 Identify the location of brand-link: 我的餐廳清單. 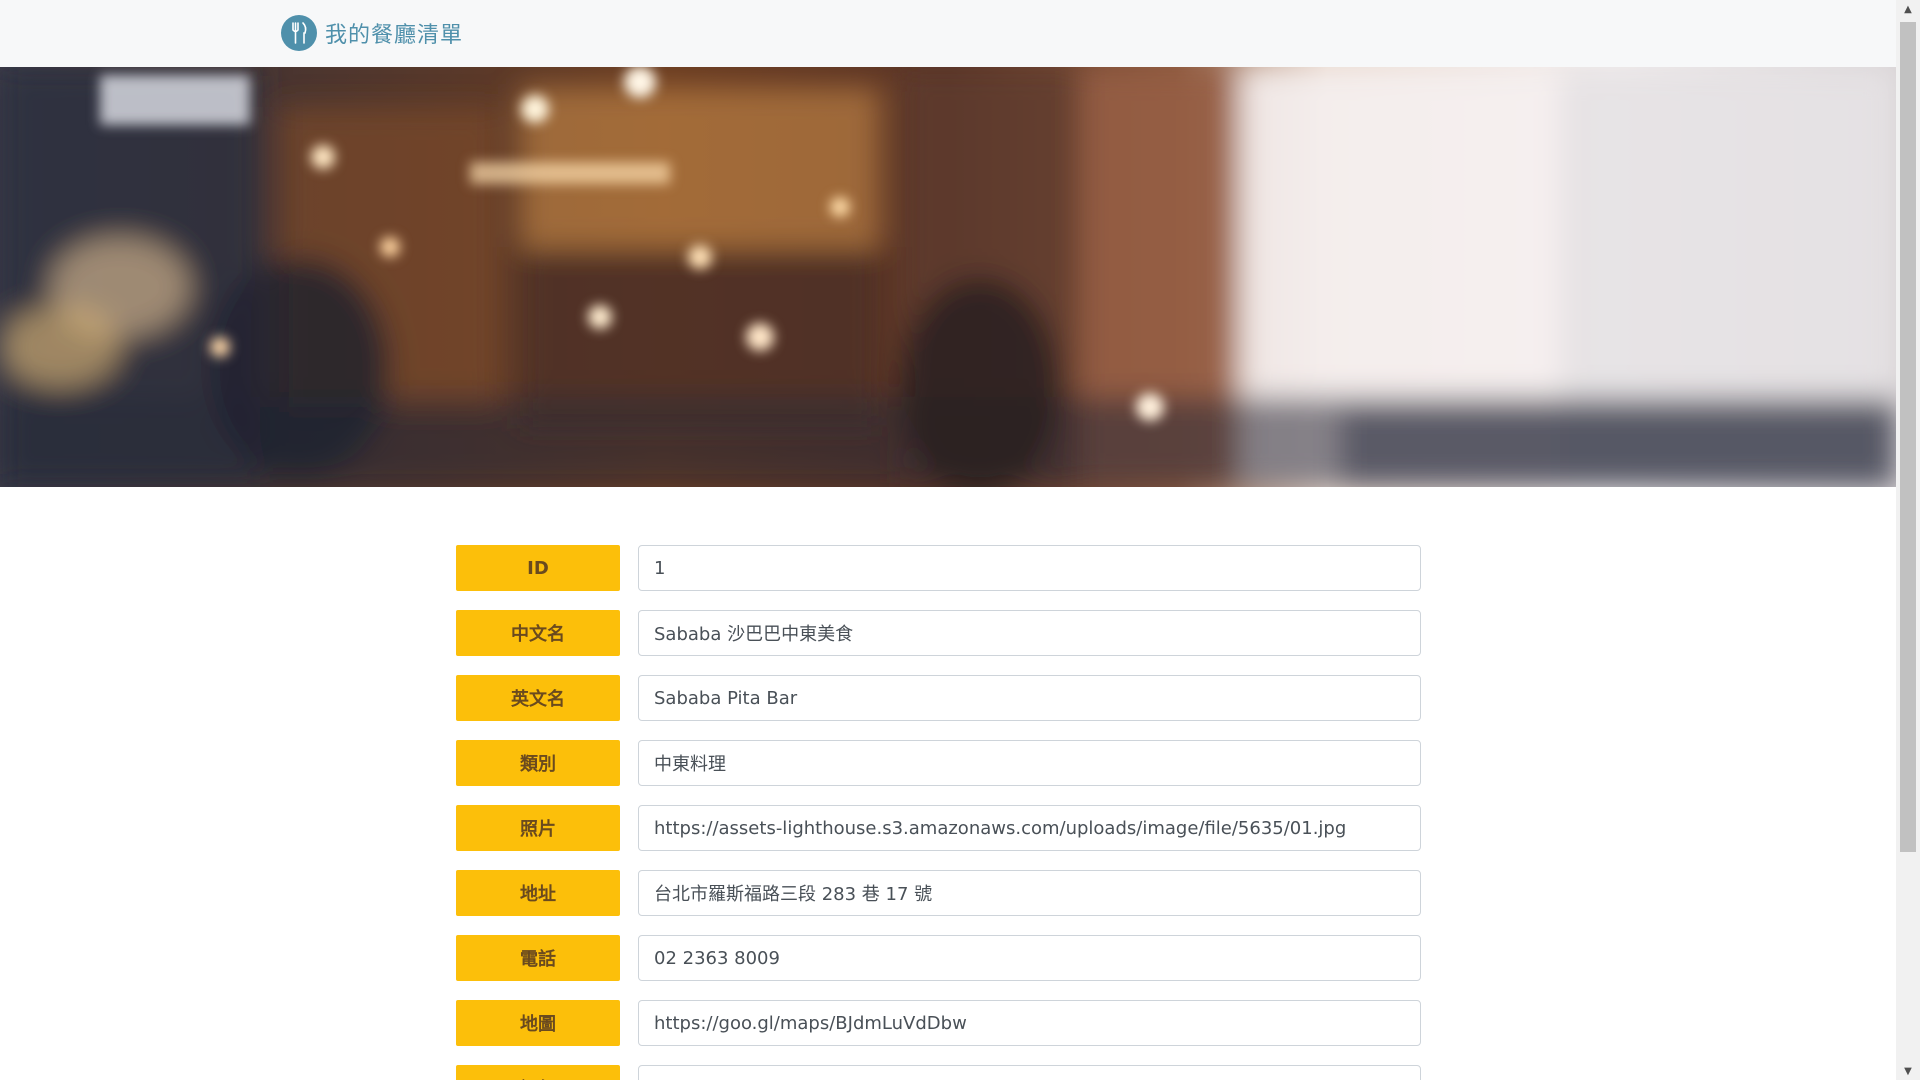
(372, 33).